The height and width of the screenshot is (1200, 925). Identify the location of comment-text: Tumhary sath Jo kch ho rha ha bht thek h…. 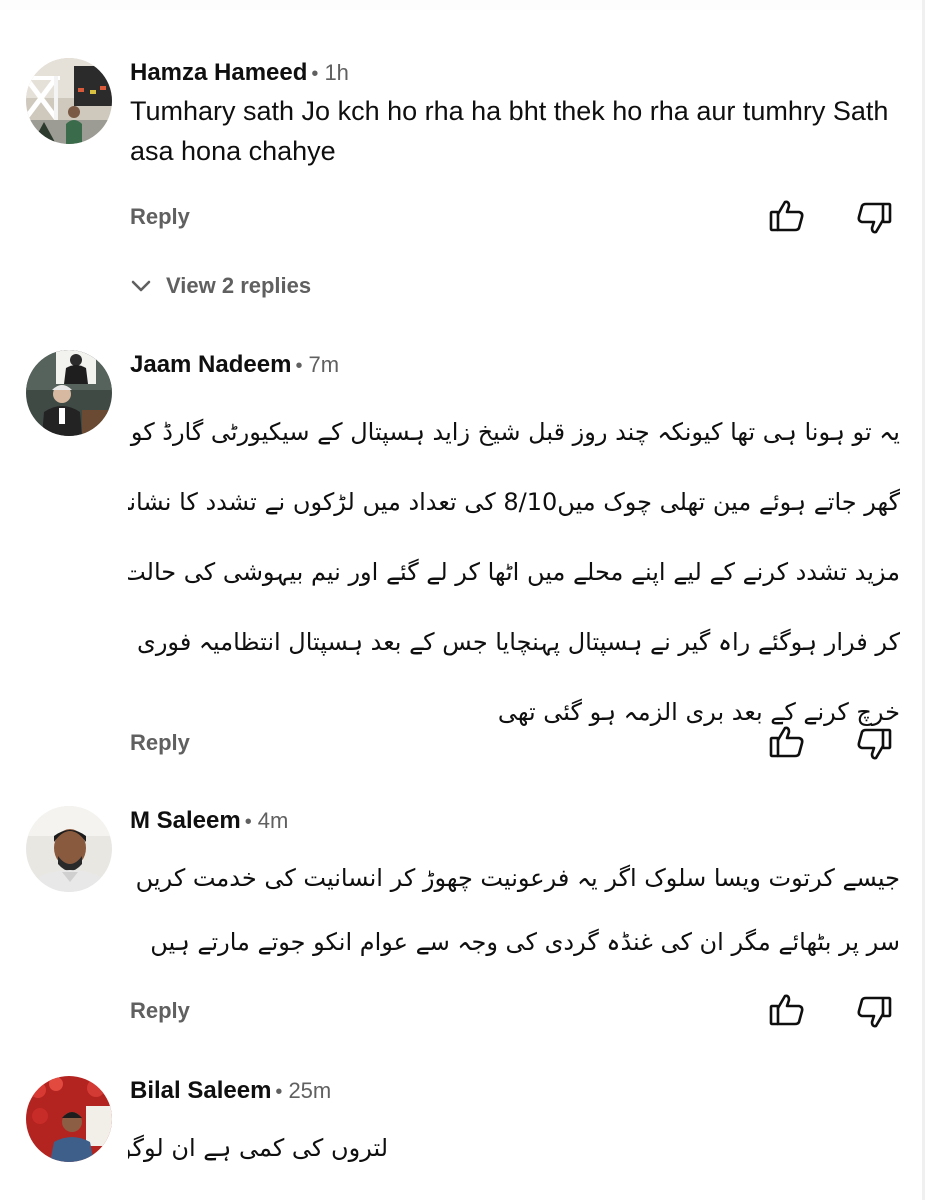
(509, 131).